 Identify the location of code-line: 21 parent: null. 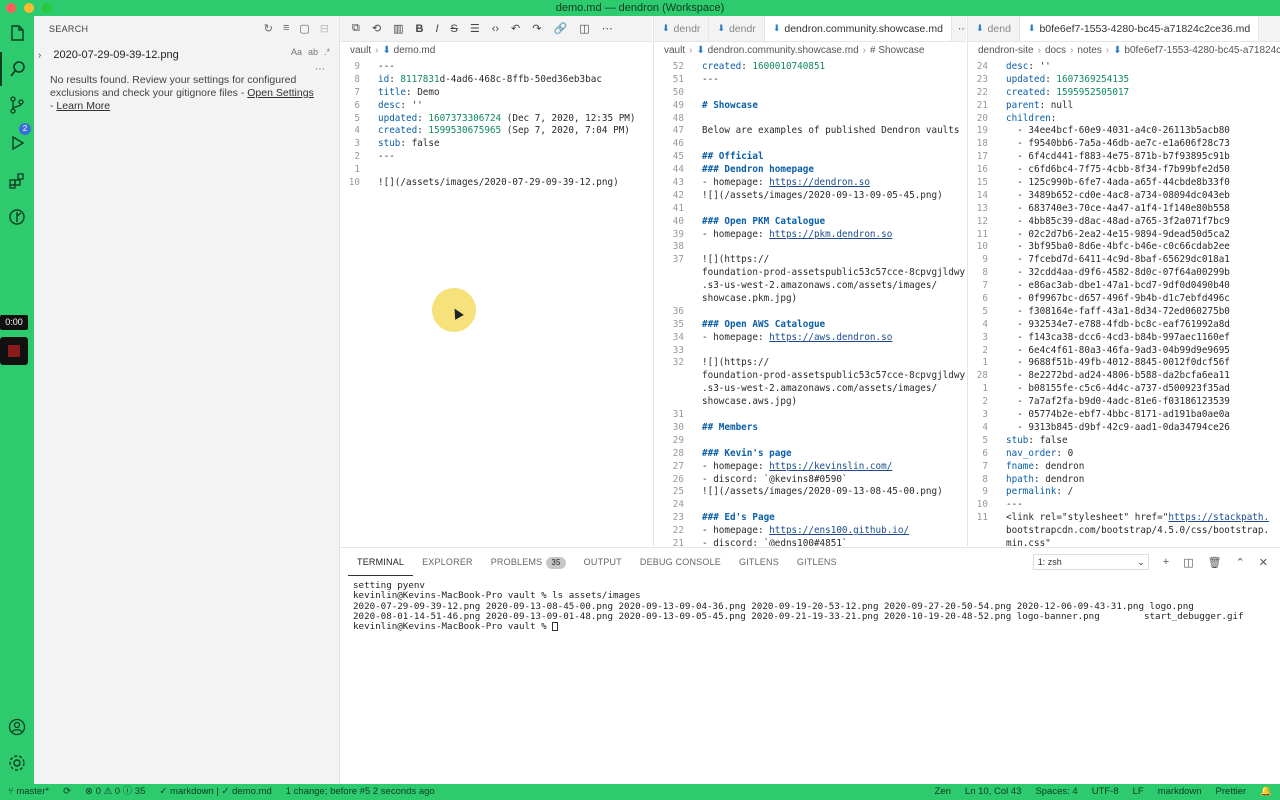
(1124, 106).